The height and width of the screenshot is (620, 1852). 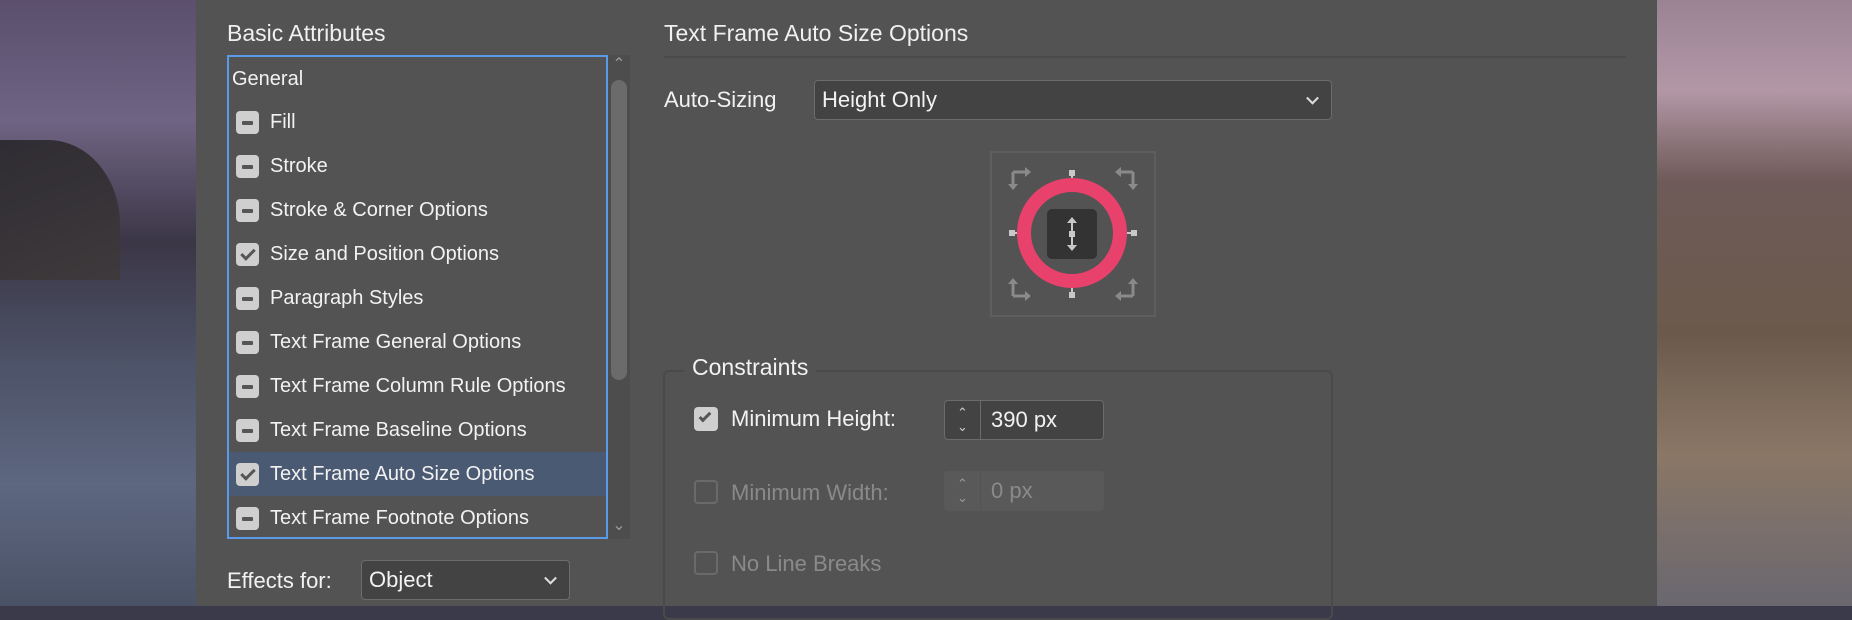 I want to click on list-item-paragraph-styles: Paragraph Styles, so click(x=417, y=298).